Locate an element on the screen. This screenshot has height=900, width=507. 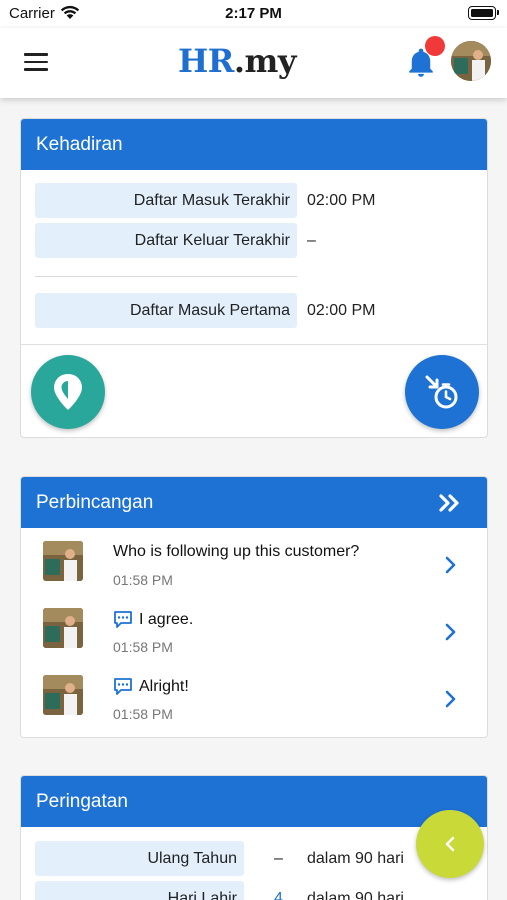
menu-icon is located at coordinates (36, 62).